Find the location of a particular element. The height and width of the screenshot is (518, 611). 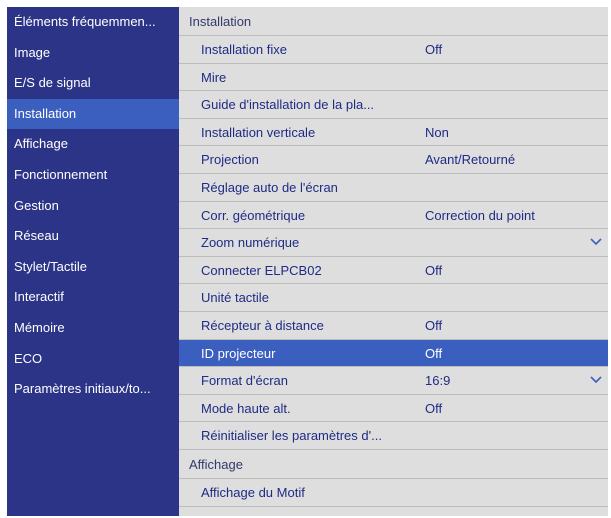

section-header-affichage: Affichage is located at coordinates (393, 464).